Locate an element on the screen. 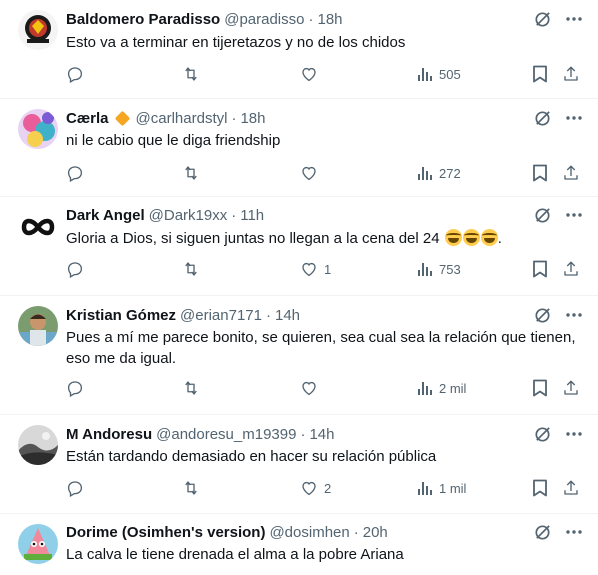 This screenshot has height=575, width=598. tweet-header: Cærla @carlhardstyl · 18h is located at coordinates (297, 118).